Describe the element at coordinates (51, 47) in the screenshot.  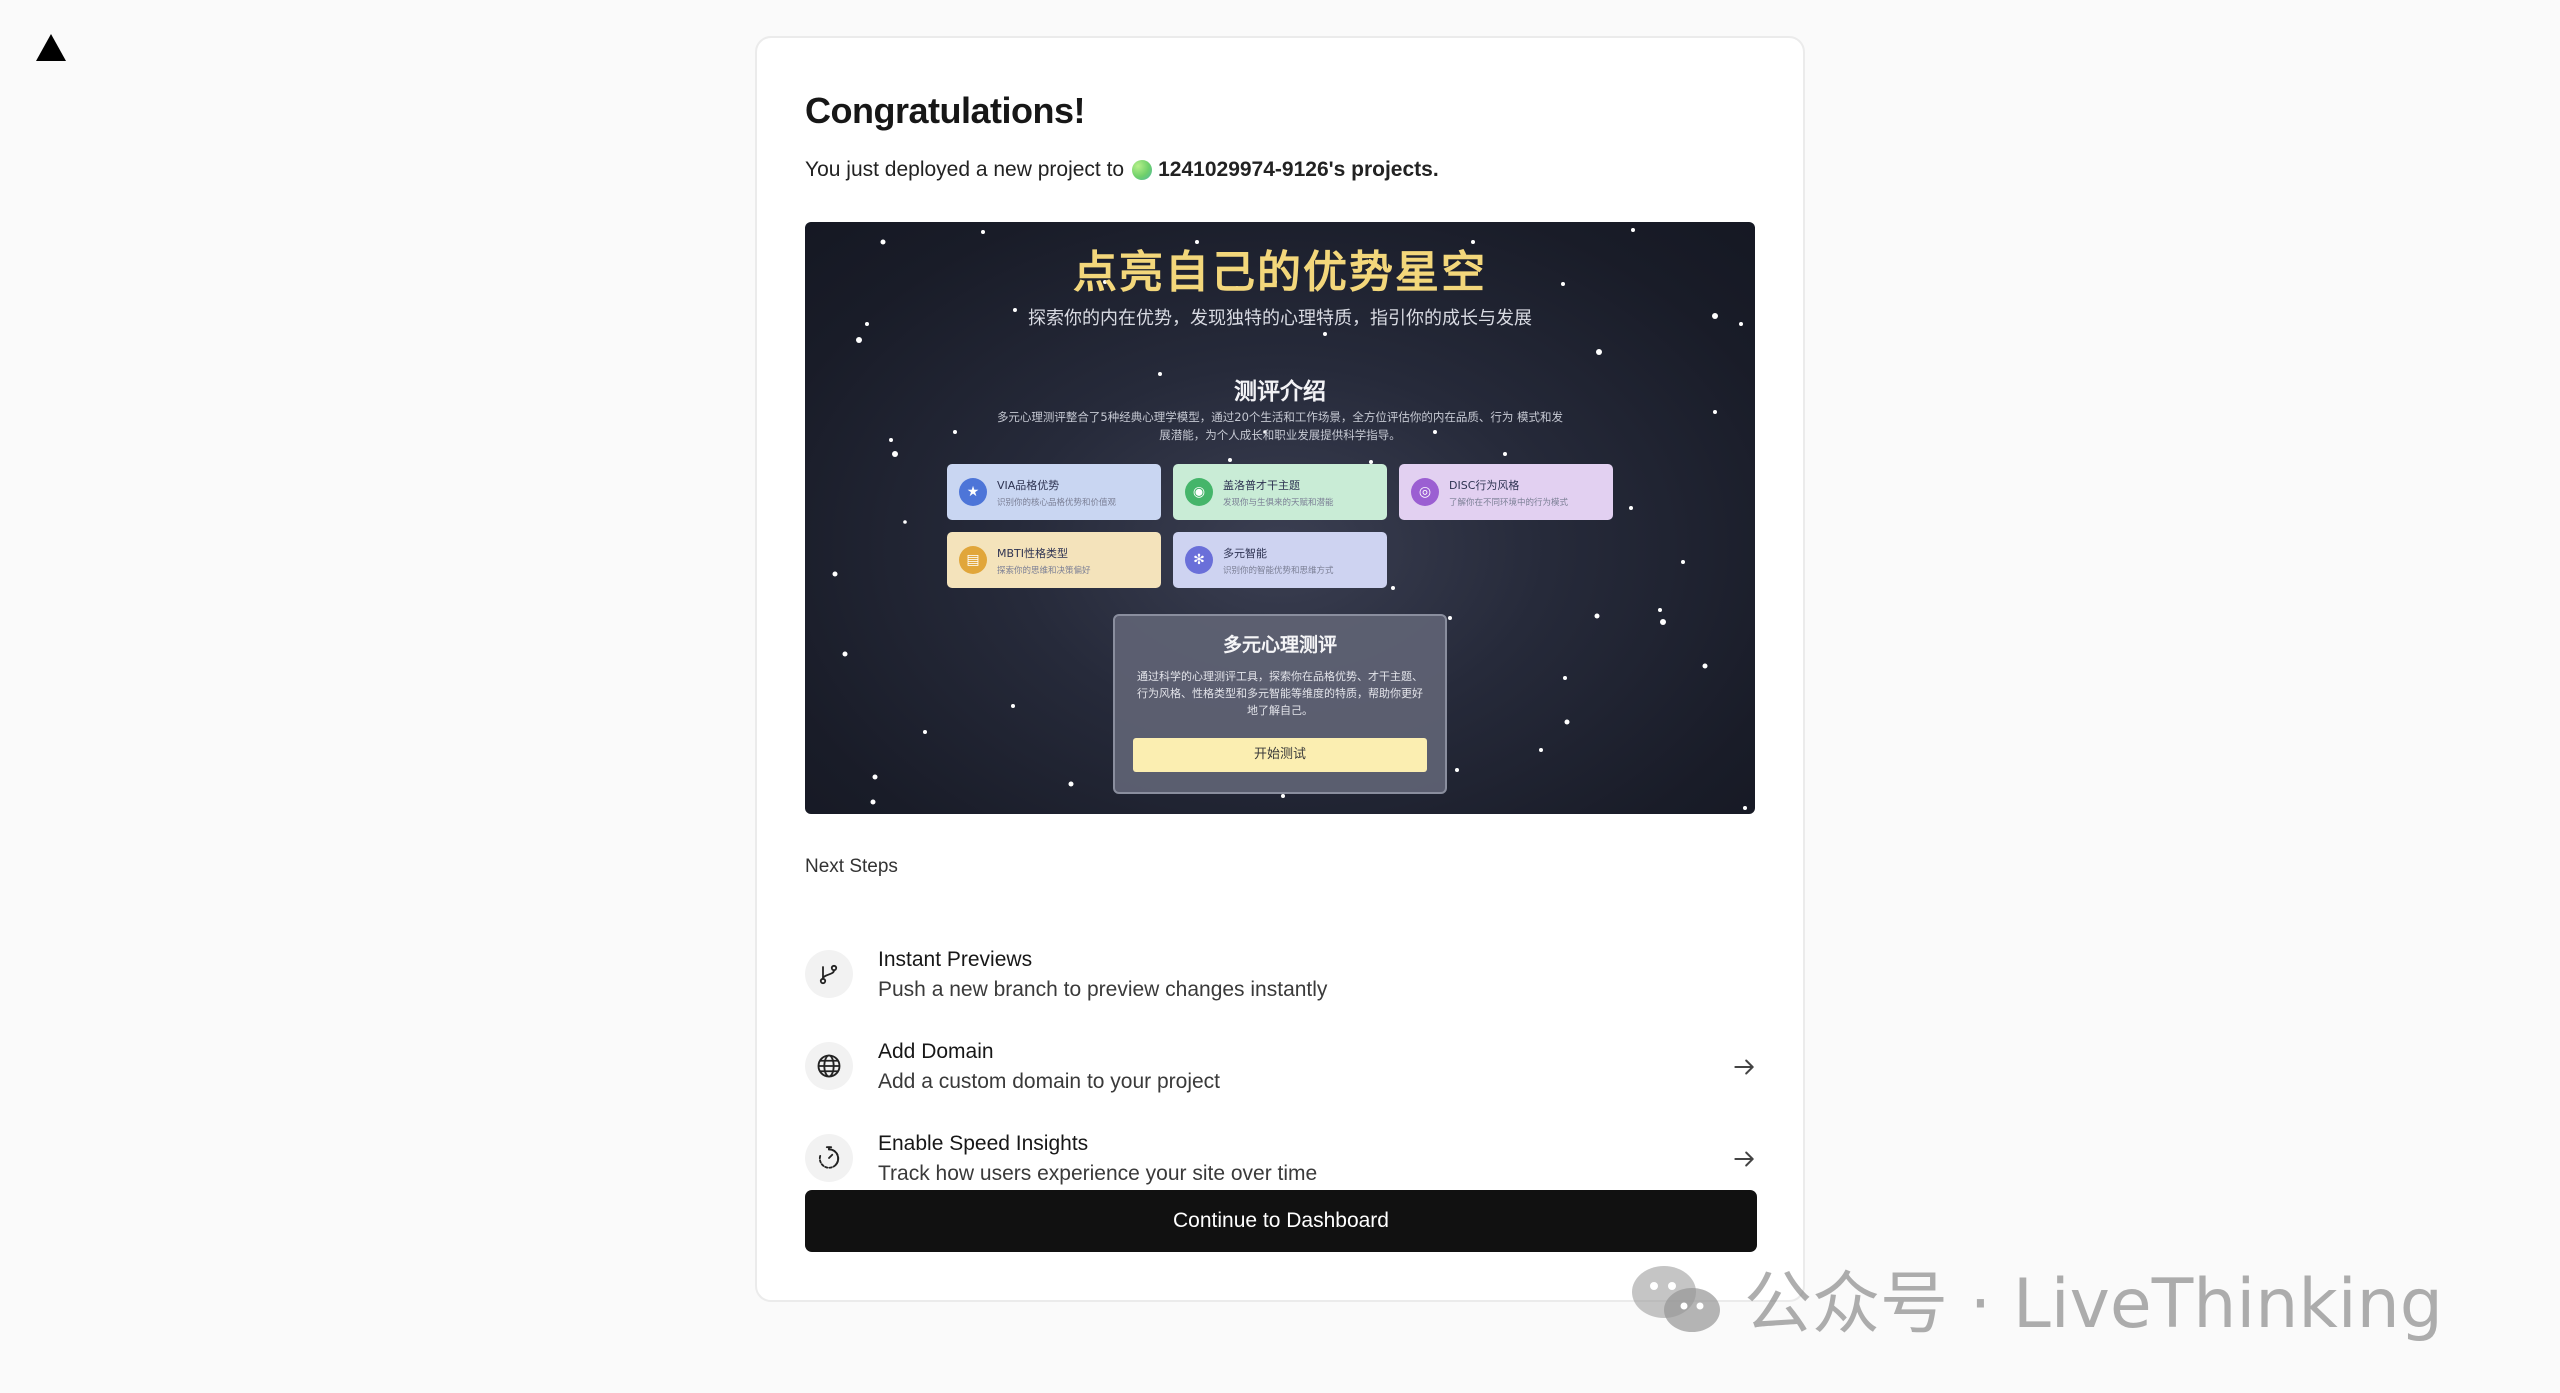
I see `vercel-logo-icon` at that location.